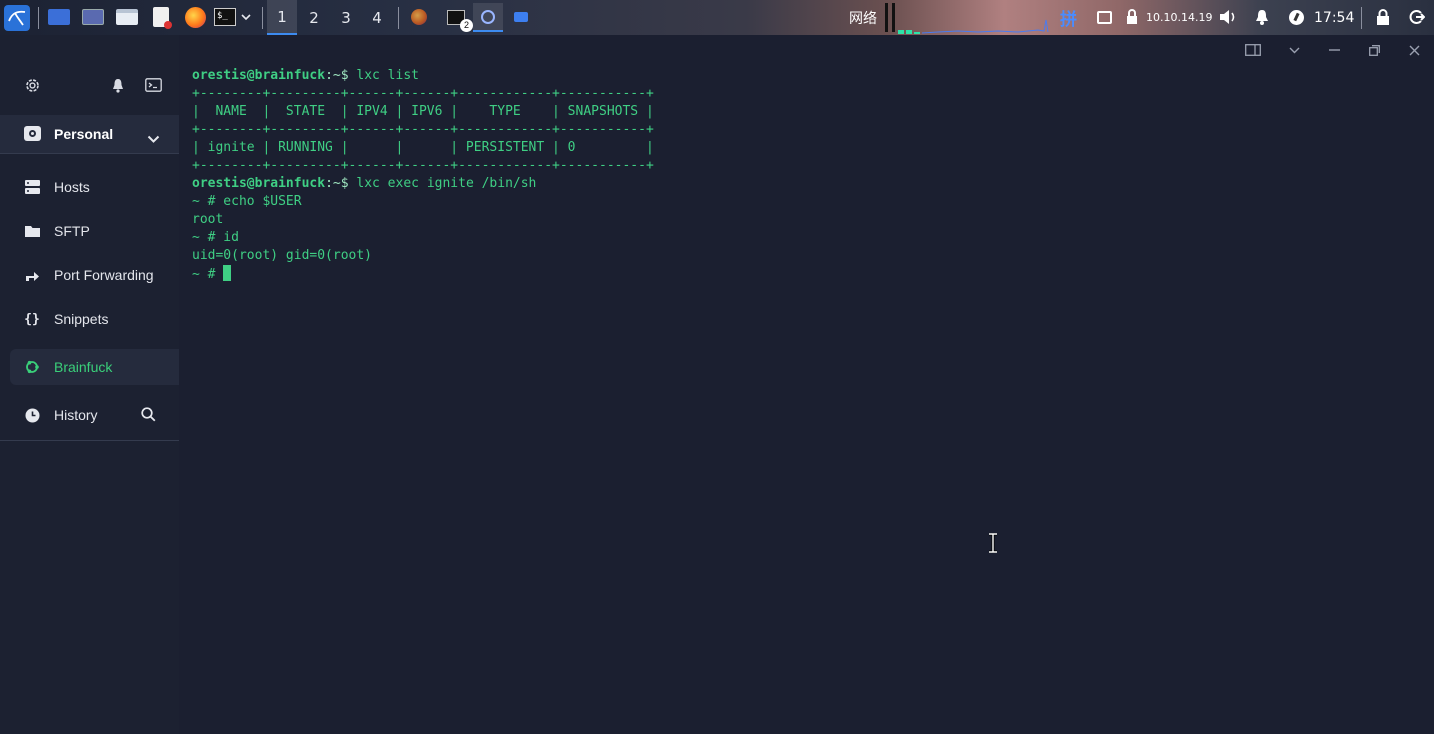 The image size is (1434, 734). I want to click on settings-gear-icon, so click(32, 85).